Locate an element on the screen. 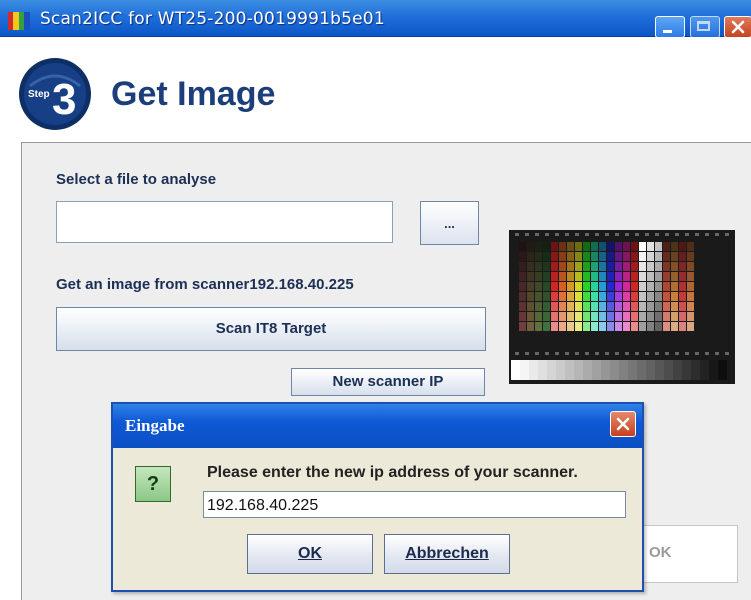 The width and height of the screenshot is (751, 600). step-number: 3 is located at coordinates (64, 99).